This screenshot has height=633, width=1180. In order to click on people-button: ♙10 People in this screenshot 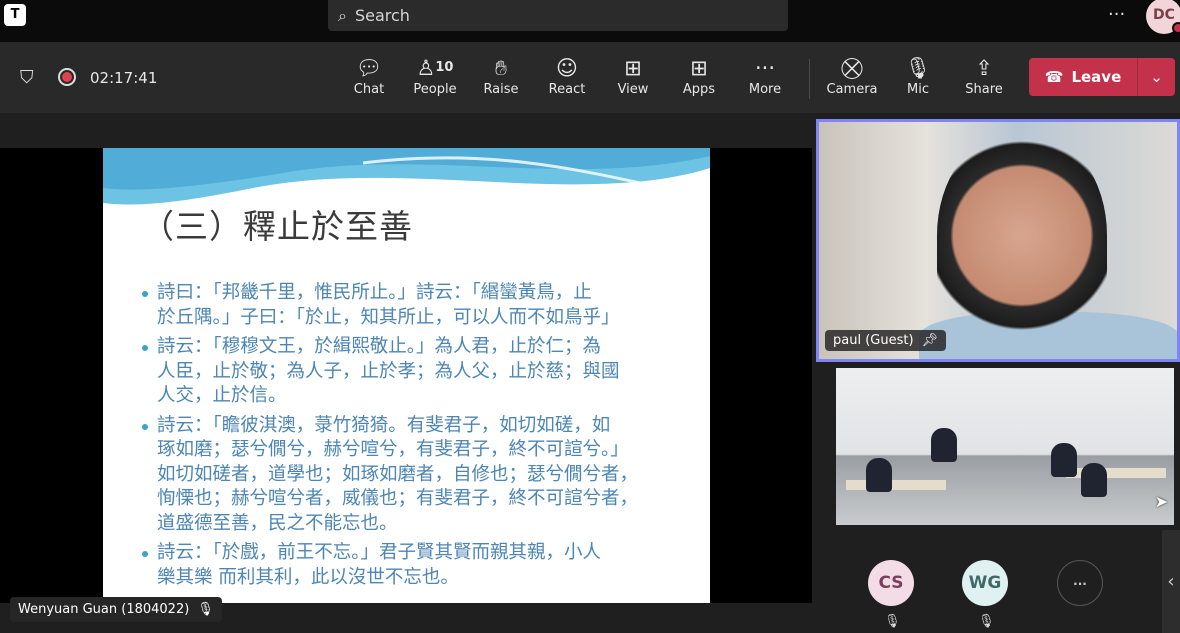, I will do `click(435, 75)`.